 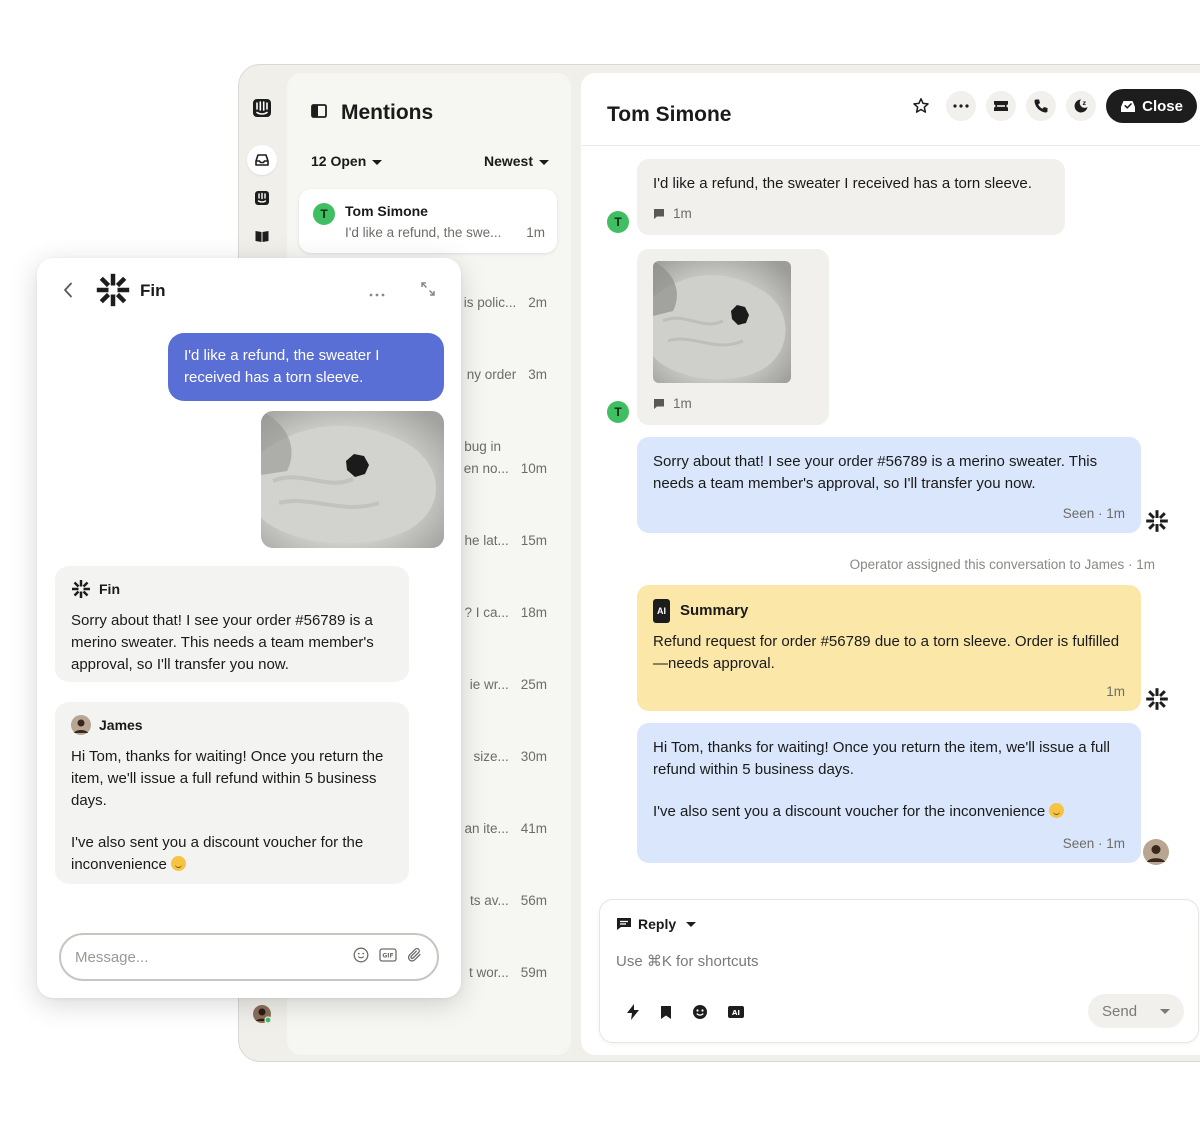 I want to click on reply-icon, so click(x=624, y=924).